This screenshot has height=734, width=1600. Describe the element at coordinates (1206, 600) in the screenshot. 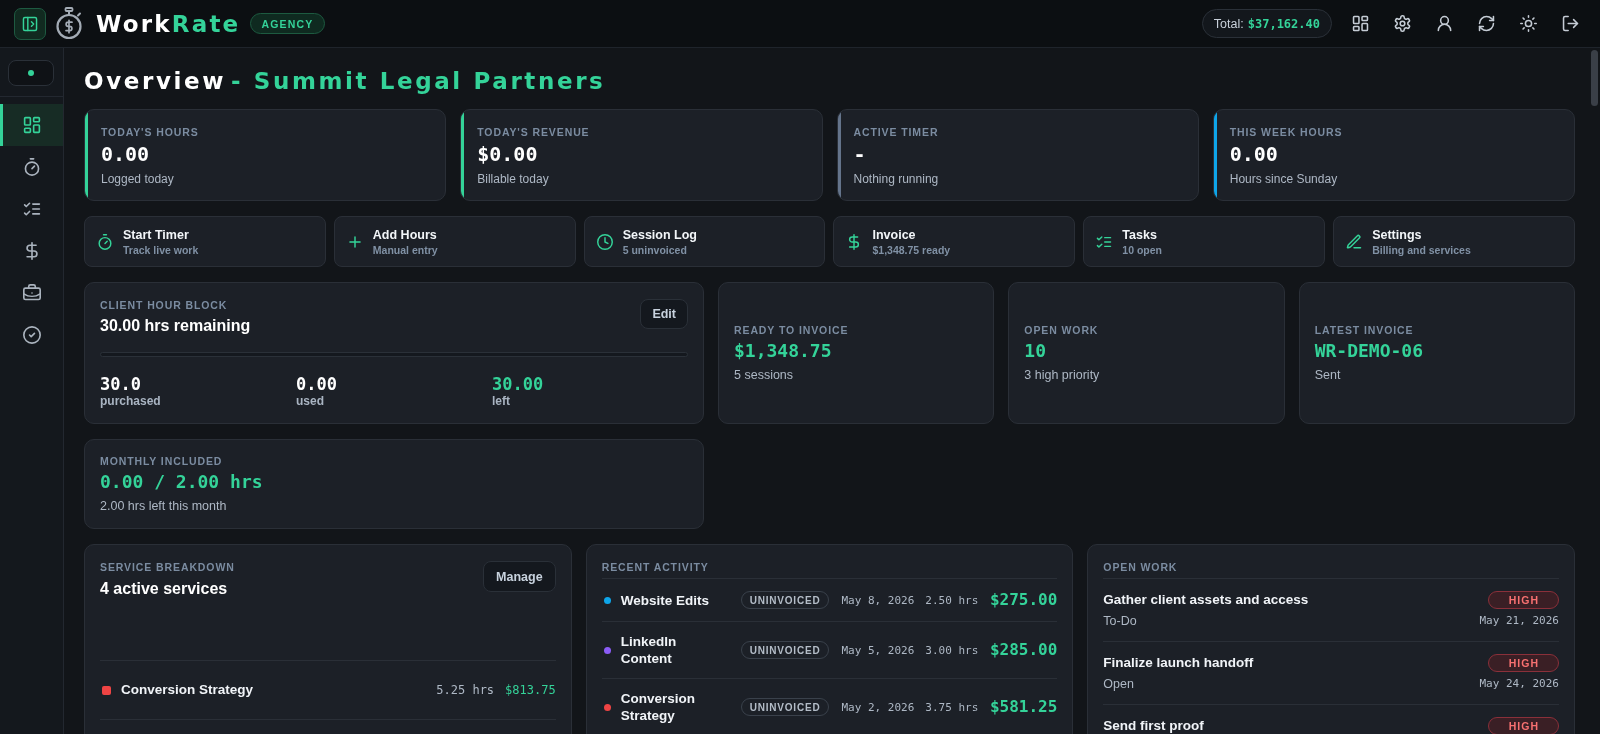

I see `task-title: Gather client assets and access` at that location.